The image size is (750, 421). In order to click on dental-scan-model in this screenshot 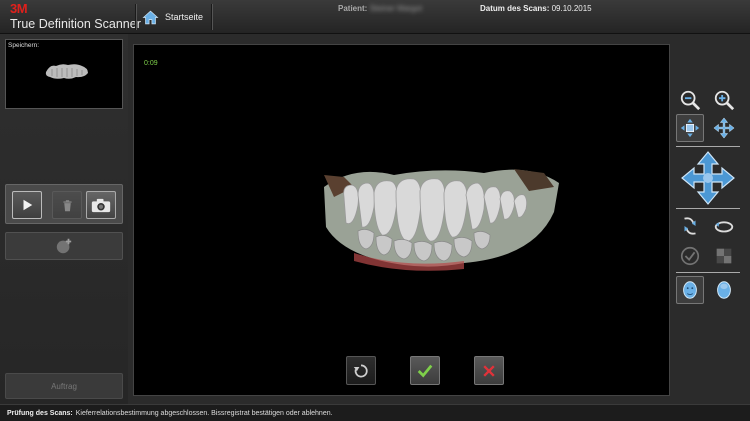, I will do `click(439, 217)`.